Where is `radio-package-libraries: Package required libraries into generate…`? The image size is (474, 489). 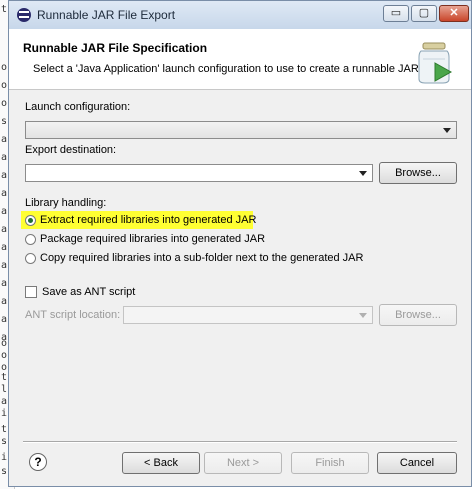 radio-package-libraries: Package required libraries into generate… is located at coordinates (145, 240).